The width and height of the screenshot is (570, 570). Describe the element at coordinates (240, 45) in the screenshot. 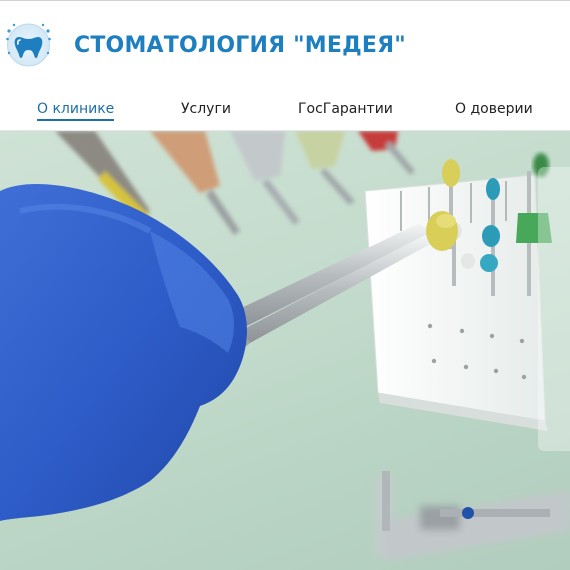

I see `site-title: СТОМАТОЛОГИЯ "МЕДЕЯ"` at that location.